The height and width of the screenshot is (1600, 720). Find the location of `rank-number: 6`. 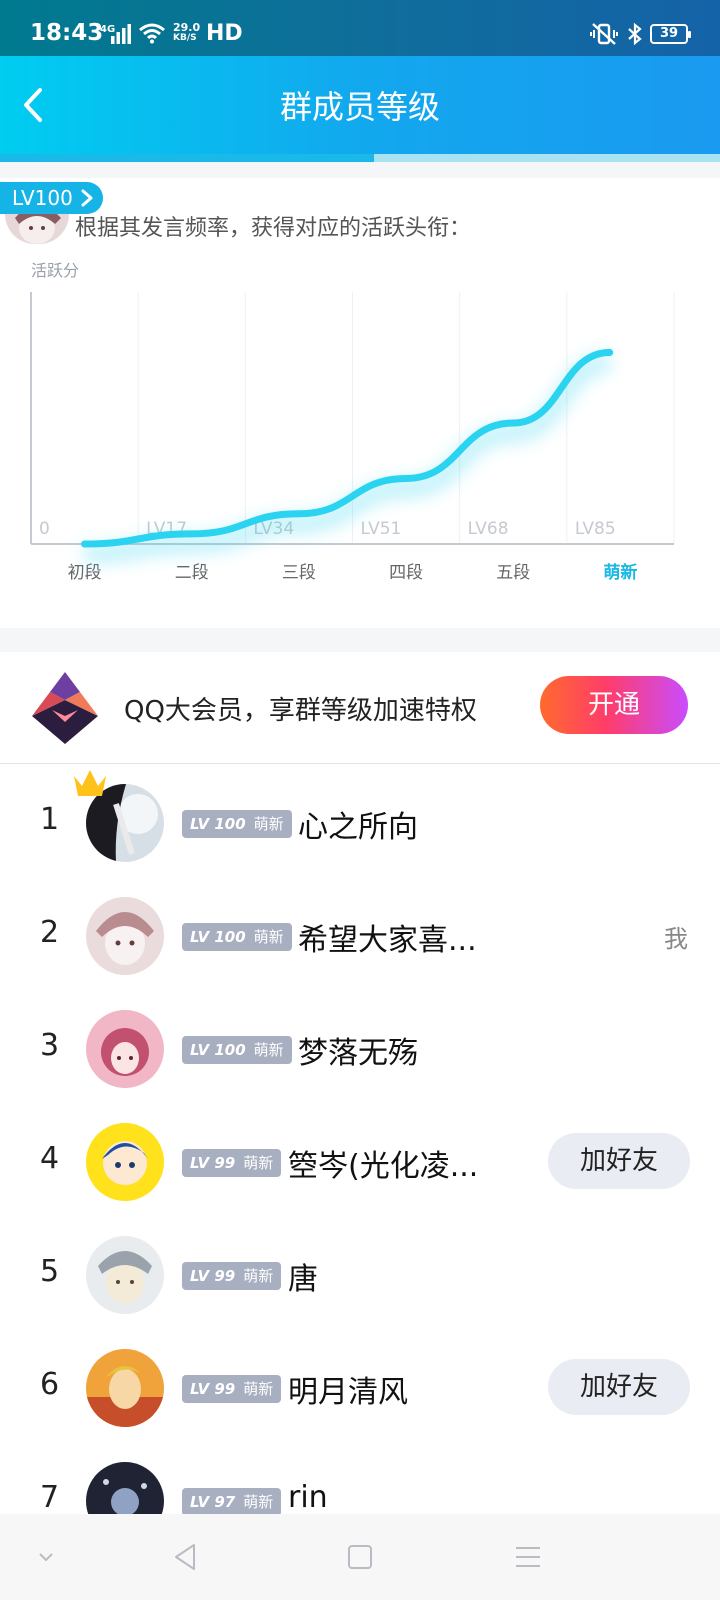

rank-number: 6 is located at coordinates (50, 1384).